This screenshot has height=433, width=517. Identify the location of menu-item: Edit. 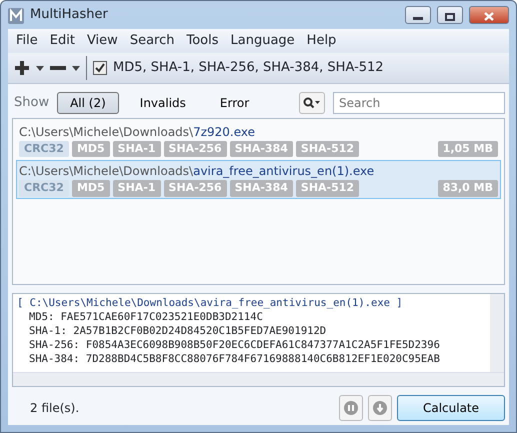
(62, 41).